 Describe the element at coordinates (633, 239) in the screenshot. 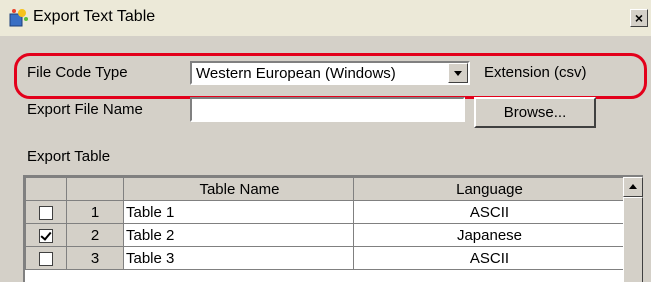

I see `scrollbar-thumb` at that location.